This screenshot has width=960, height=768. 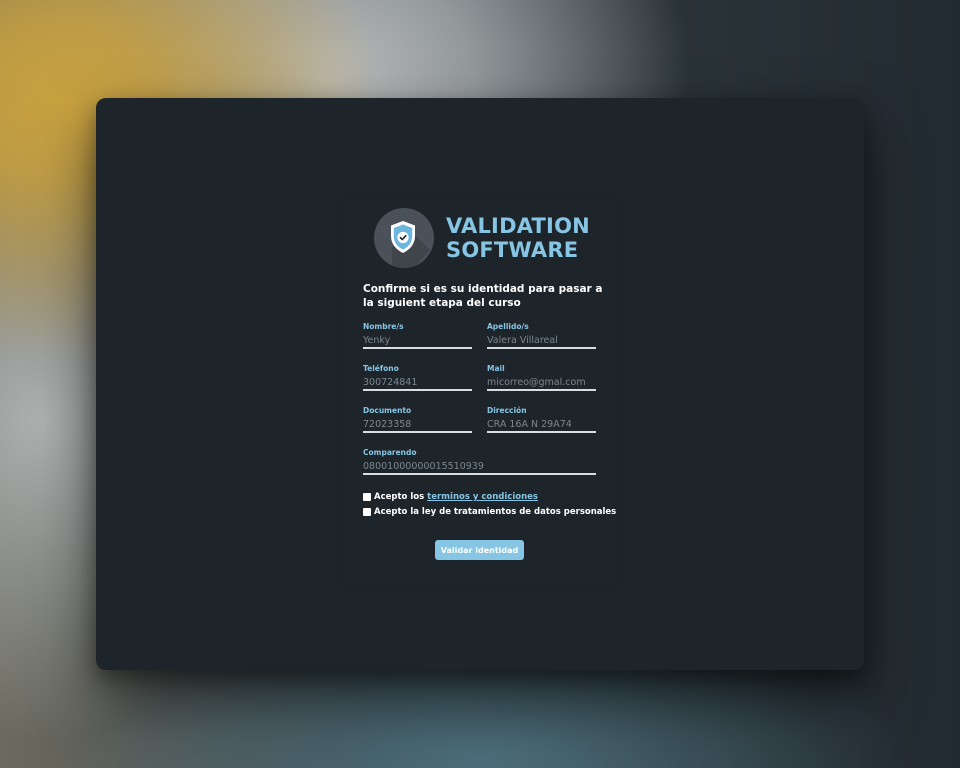 I want to click on nombre-field-group: Nombre/s, so click(x=417, y=335).